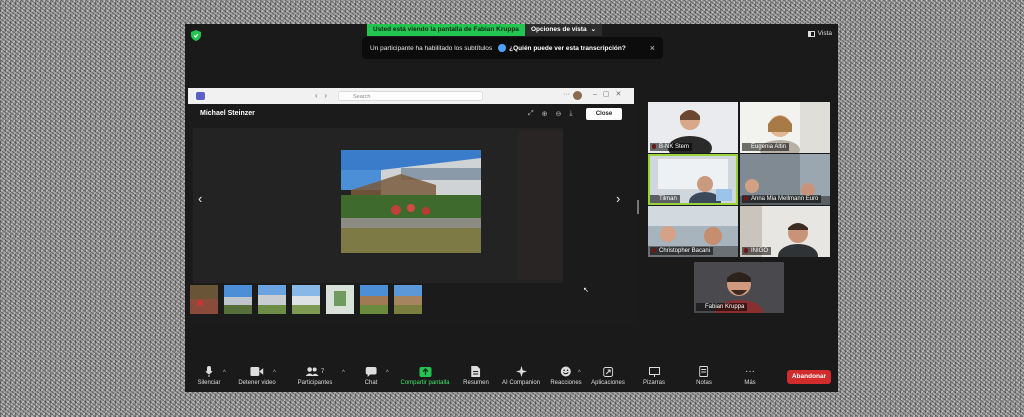  What do you see at coordinates (371, 371) in the screenshot?
I see `chat-icon` at bounding box center [371, 371].